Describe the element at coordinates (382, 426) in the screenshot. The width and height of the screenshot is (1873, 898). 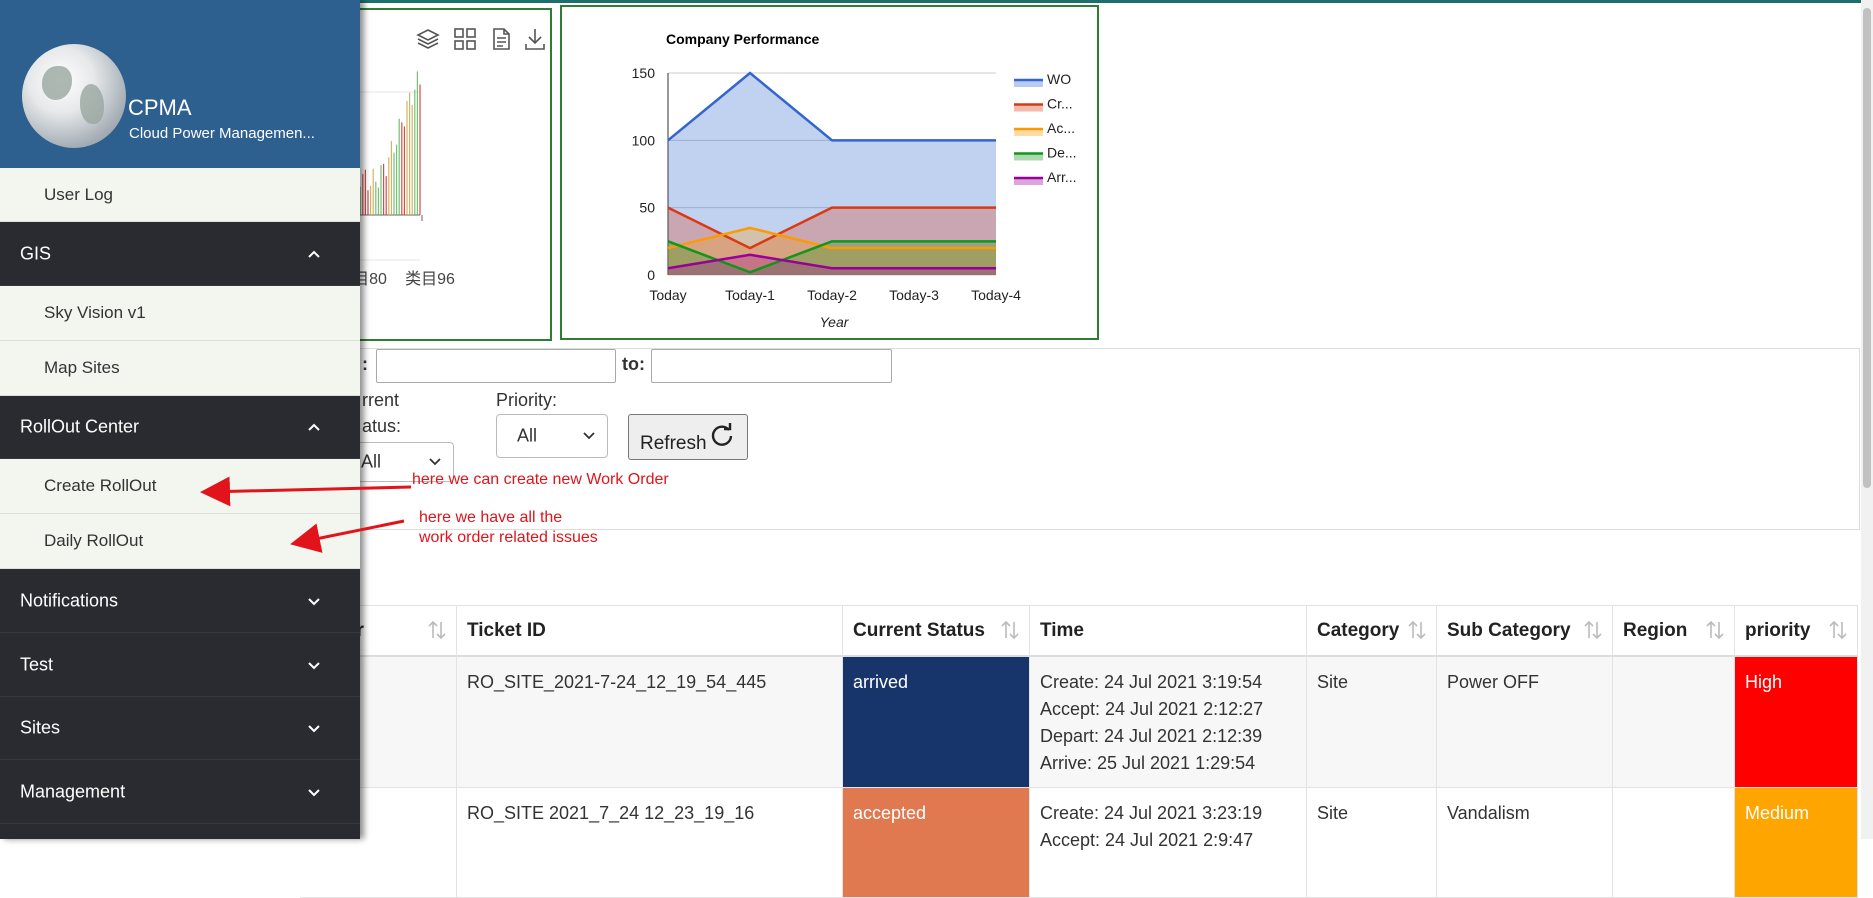
I see `status-label-line2: atus:` at that location.